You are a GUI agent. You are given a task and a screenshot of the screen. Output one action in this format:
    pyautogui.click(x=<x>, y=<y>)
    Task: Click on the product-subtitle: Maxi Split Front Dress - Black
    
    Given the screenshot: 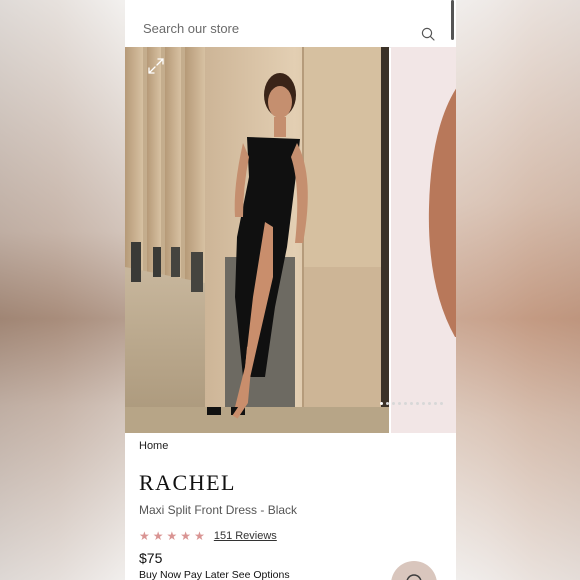 What is the action you would take?
    pyautogui.click(x=218, y=510)
    